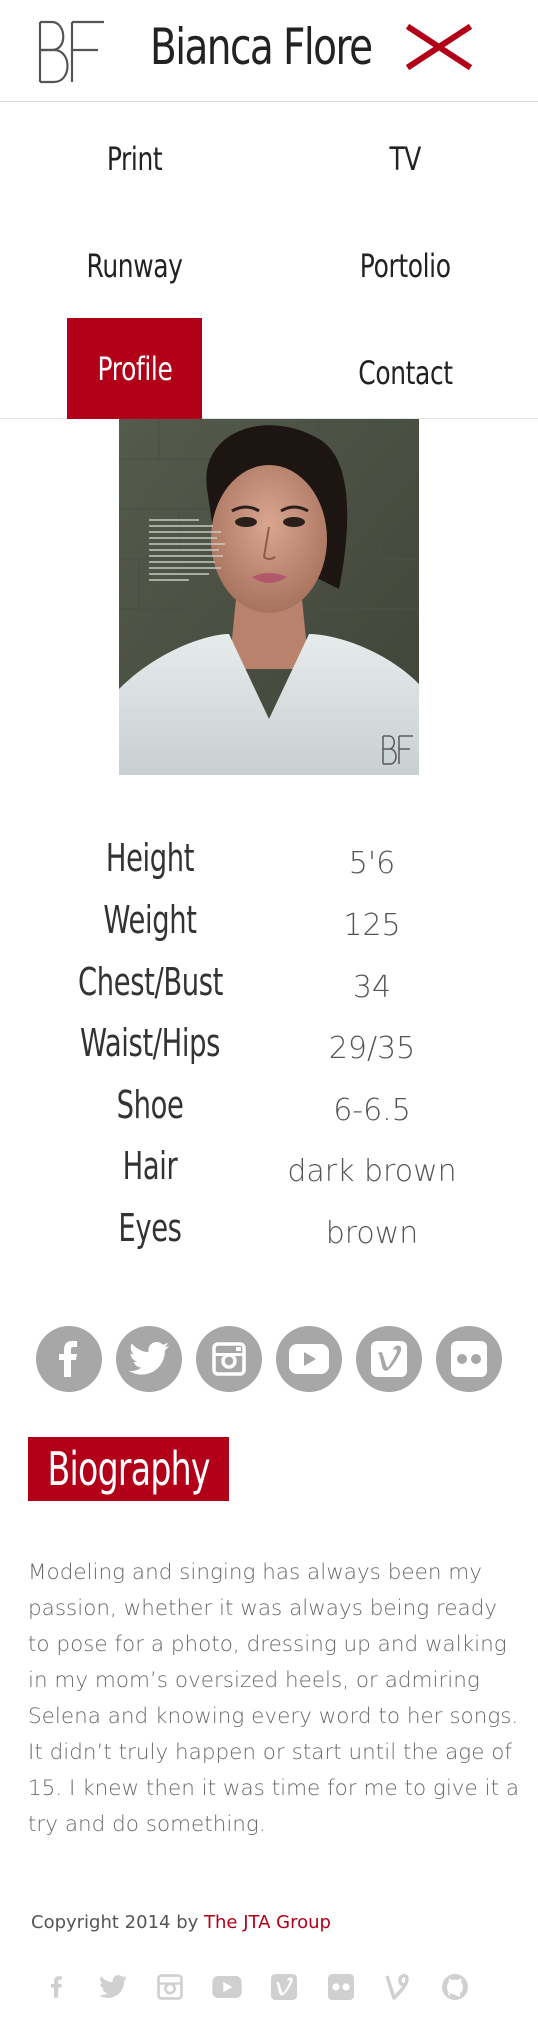  I want to click on stat-row-shoe: Shoe 6-6.5, so click(269, 1114).